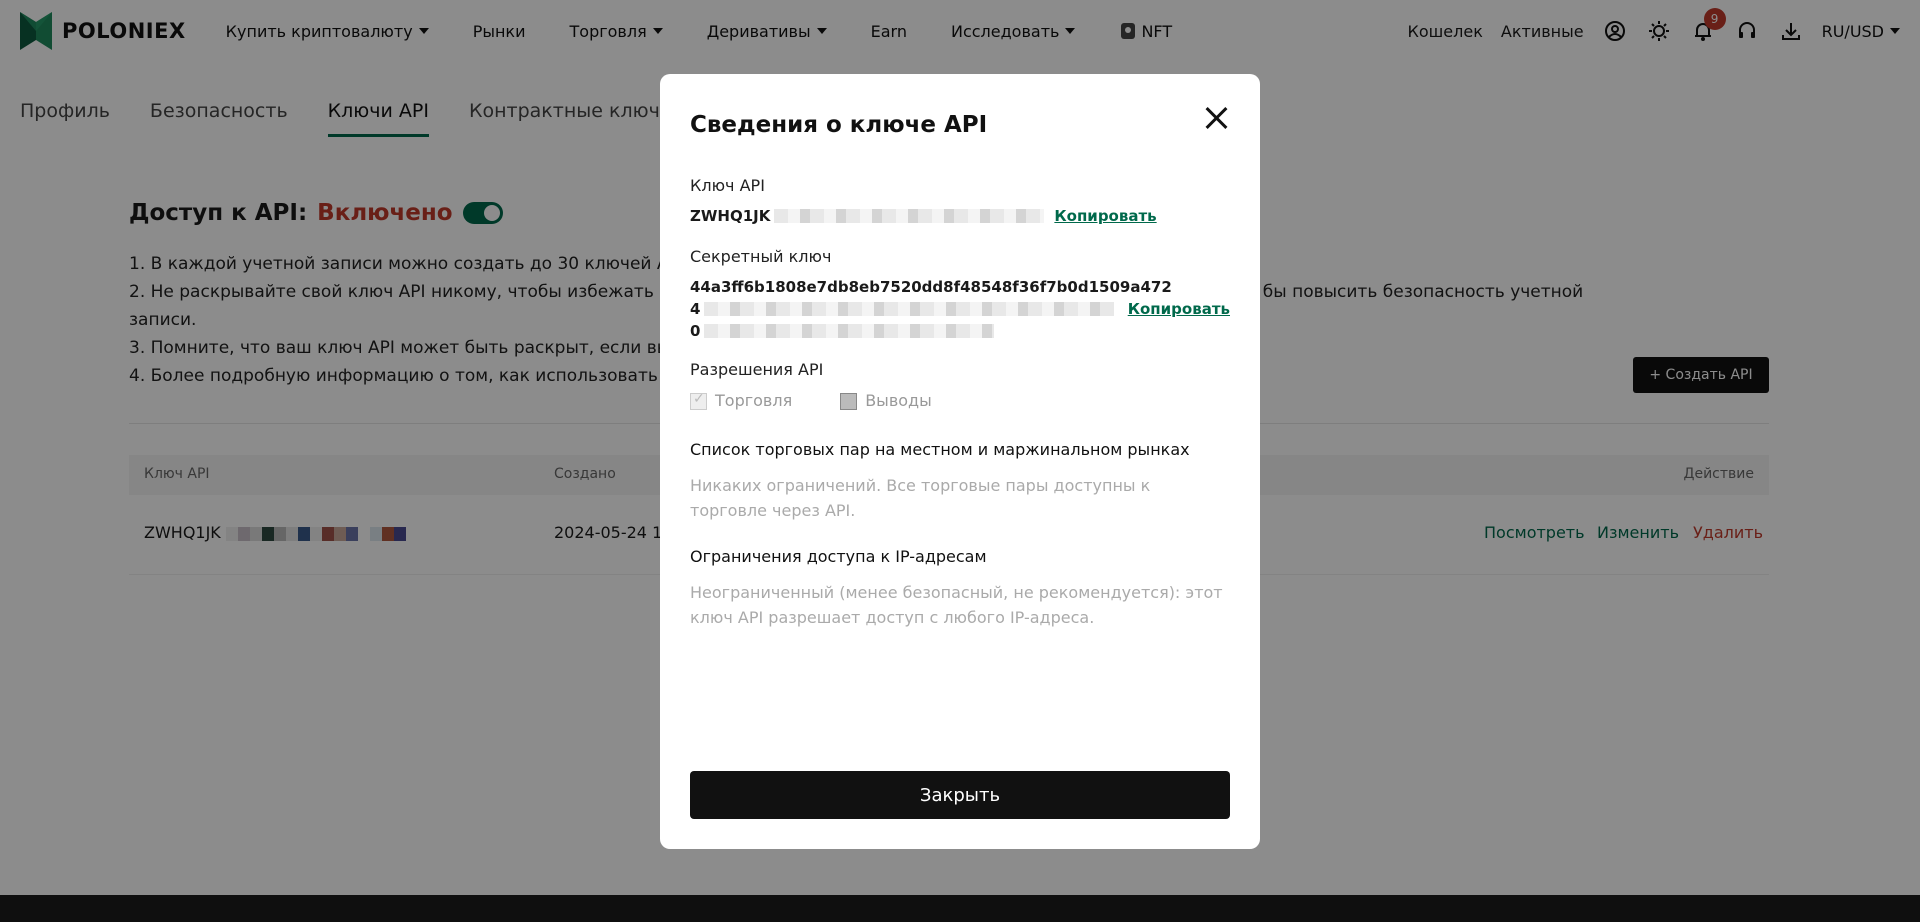  Describe the element at coordinates (960, 400) in the screenshot. I see `permissions-list: Торговля Выводы` at that location.